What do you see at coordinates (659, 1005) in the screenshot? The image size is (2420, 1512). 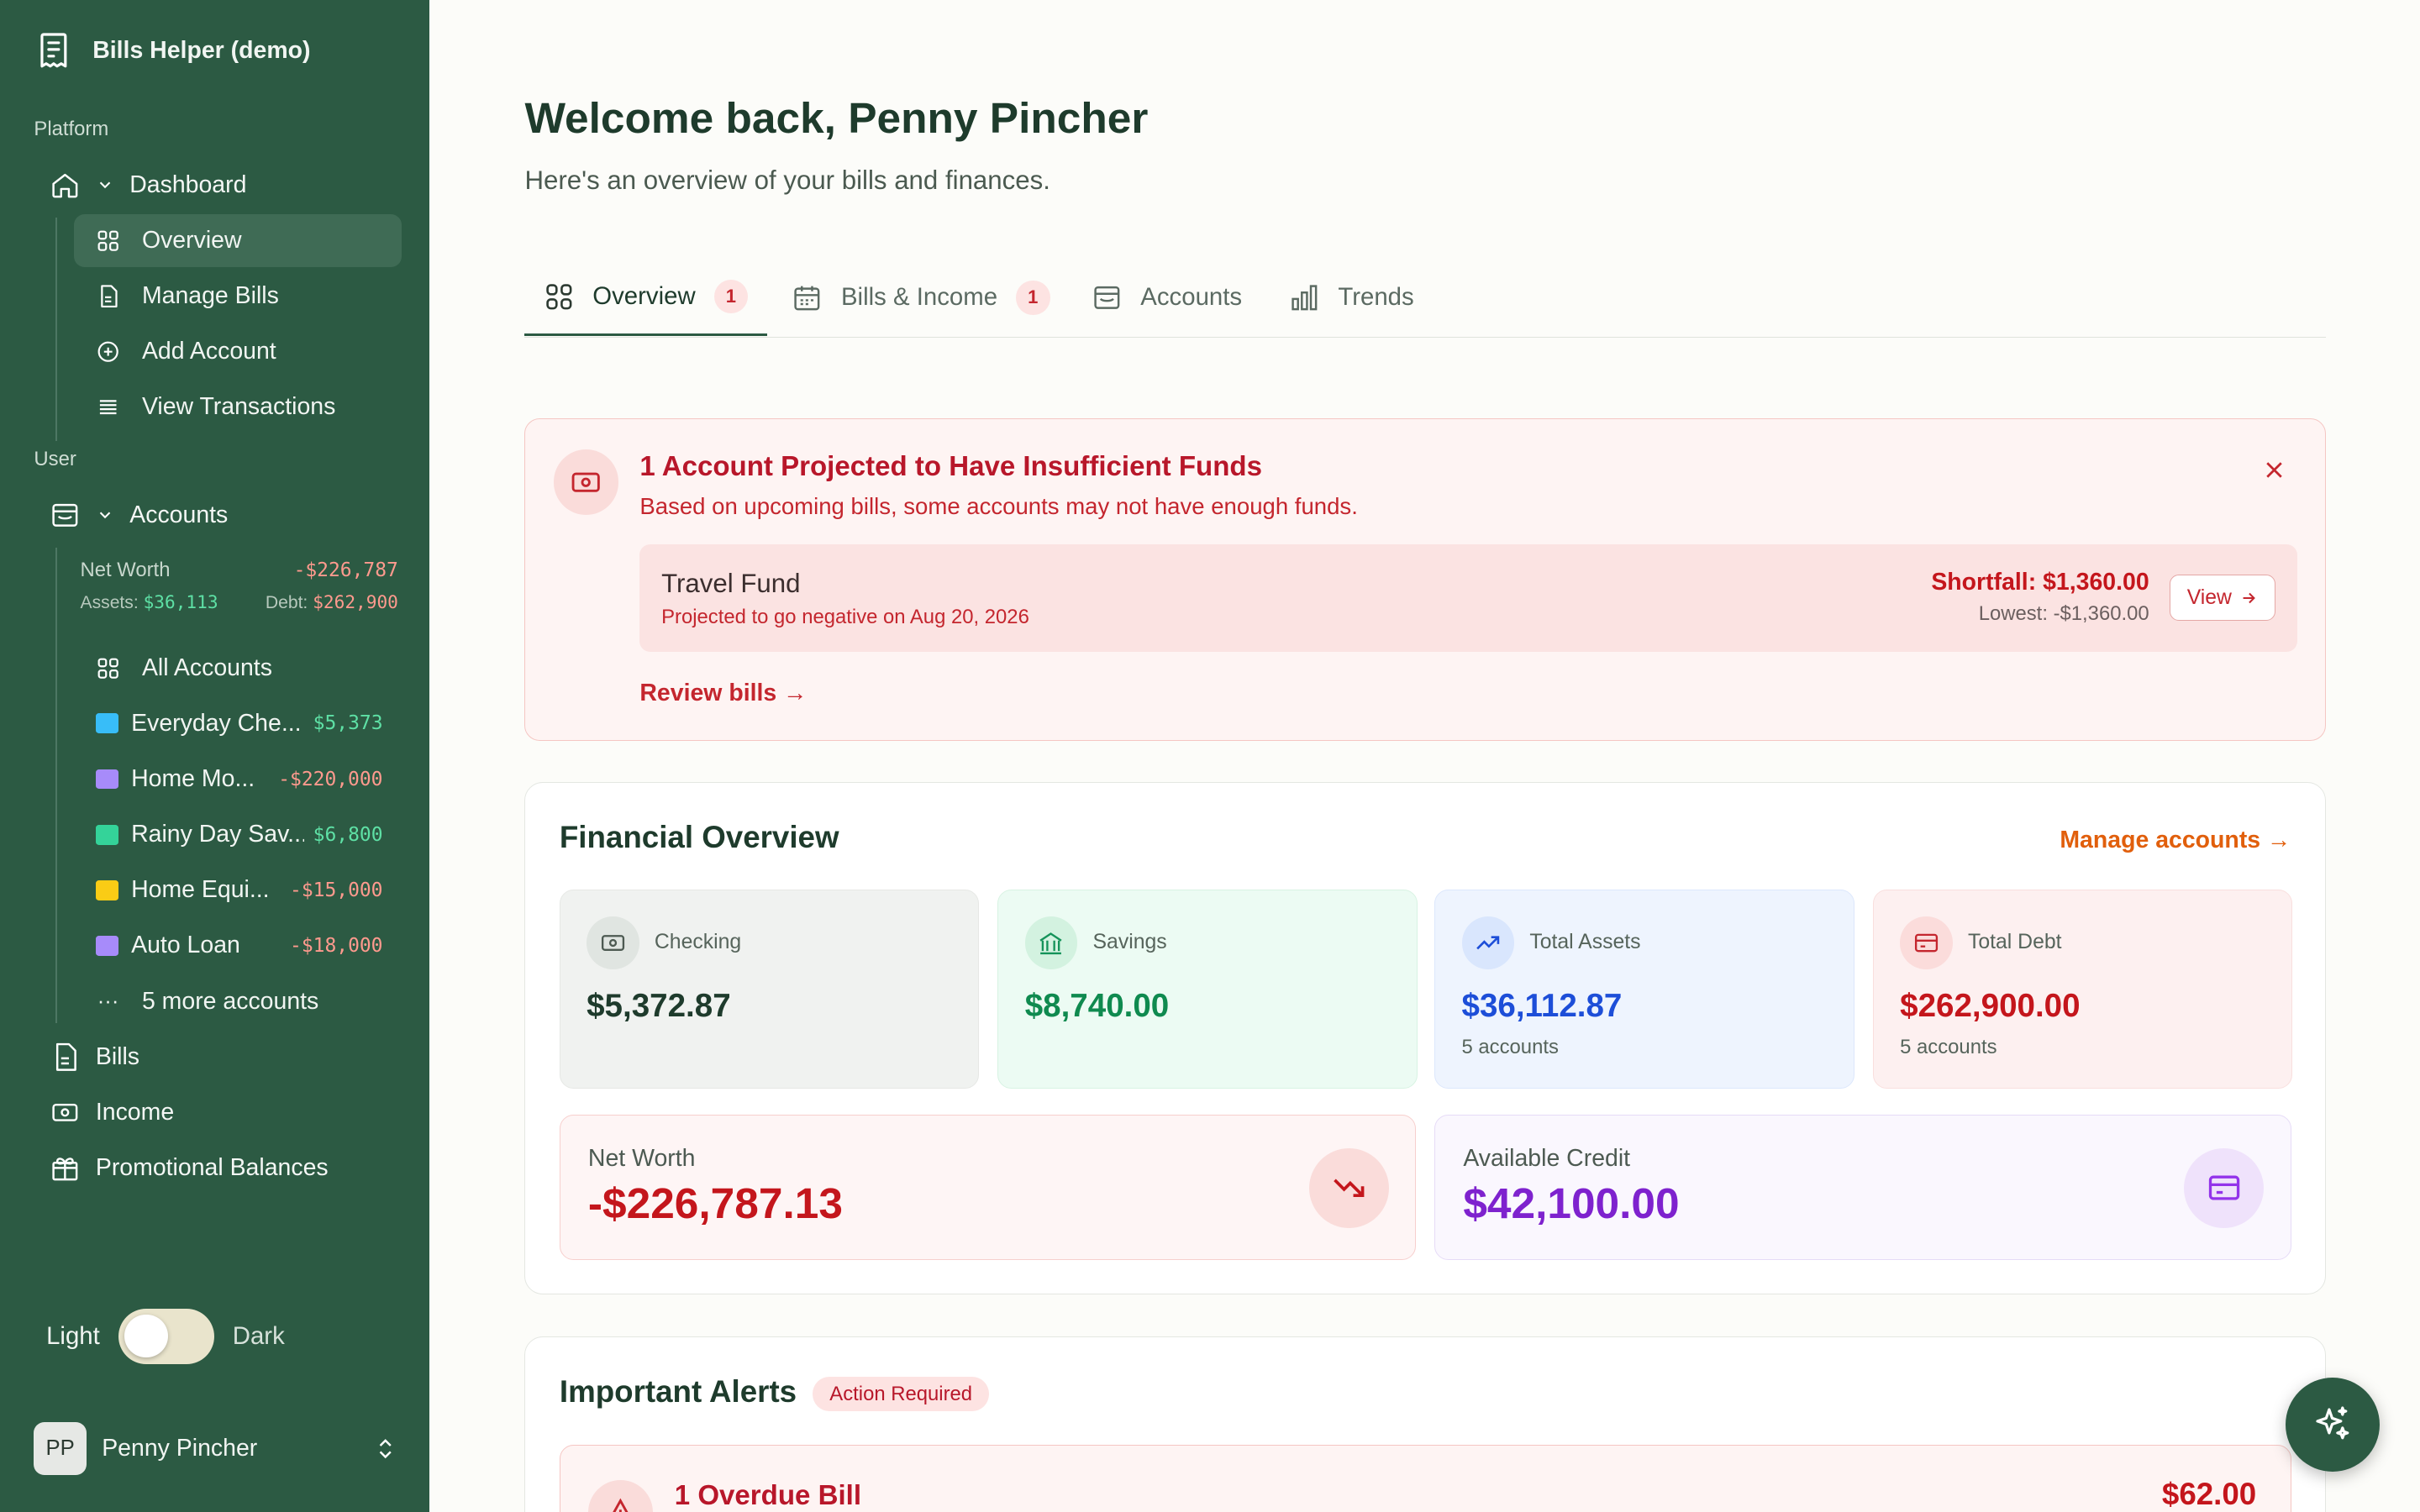 I see `stat-value: $5,372.87` at bounding box center [659, 1005].